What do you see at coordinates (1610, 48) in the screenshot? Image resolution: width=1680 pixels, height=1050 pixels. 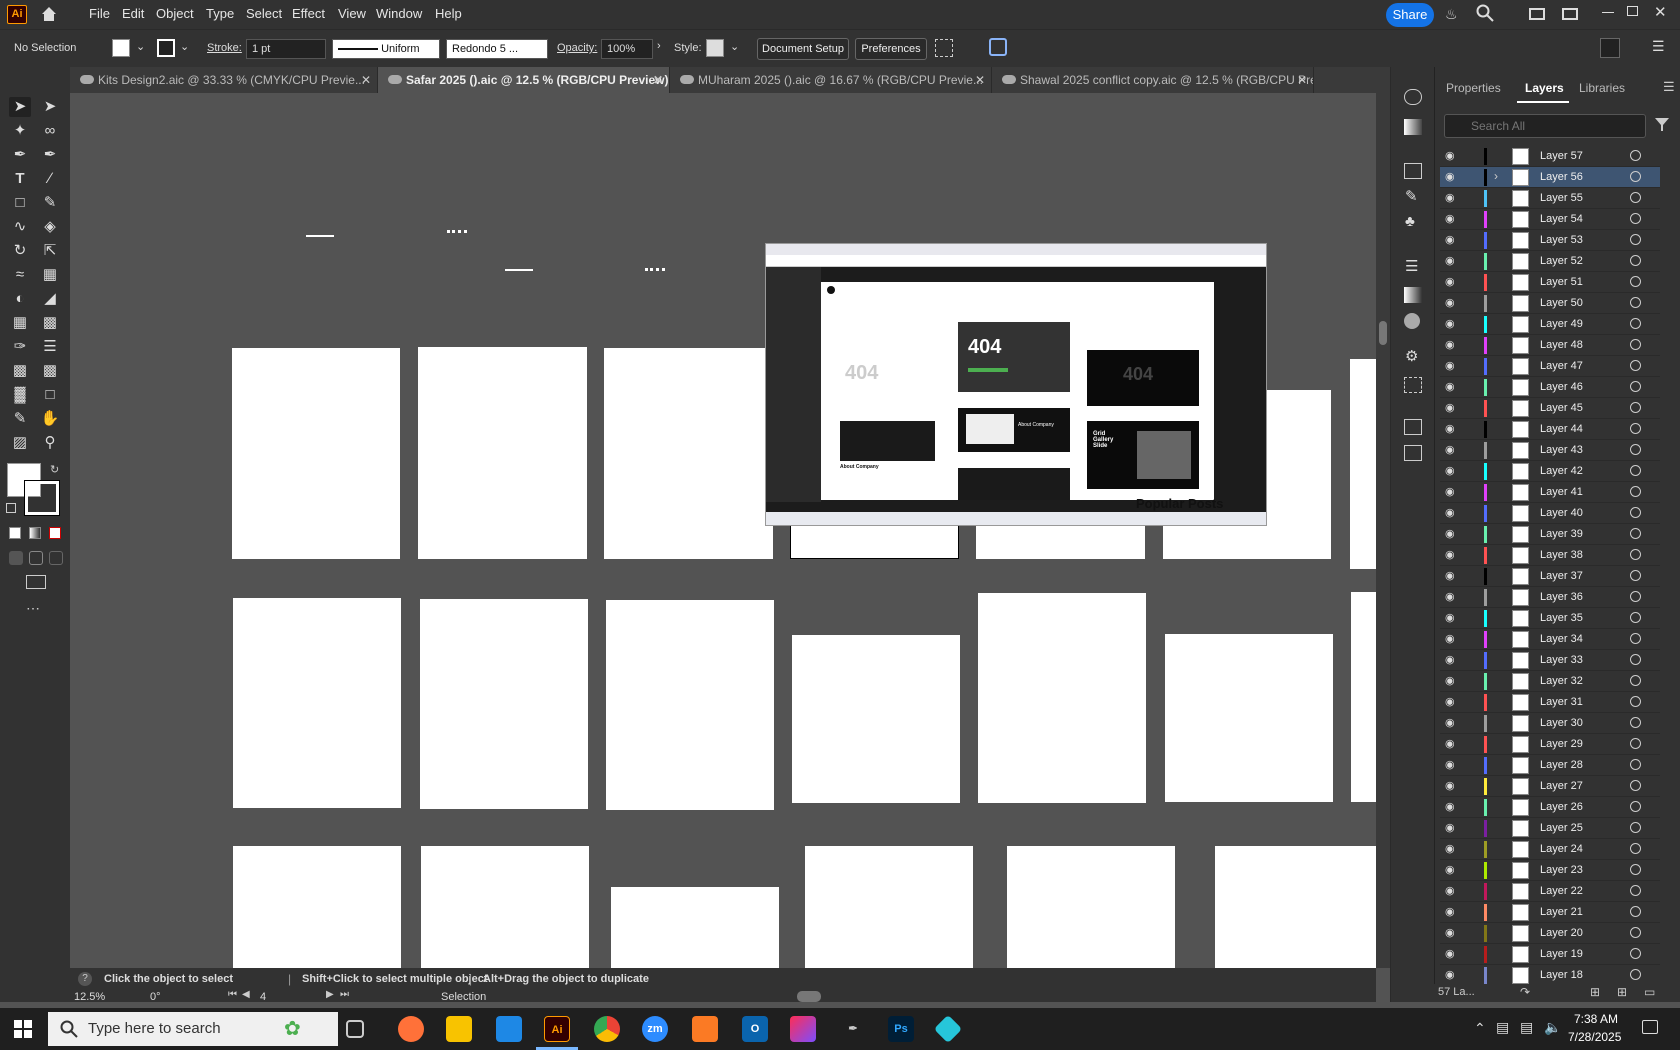 I see `panel-toggle-icon` at bounding box center [1610, 48].